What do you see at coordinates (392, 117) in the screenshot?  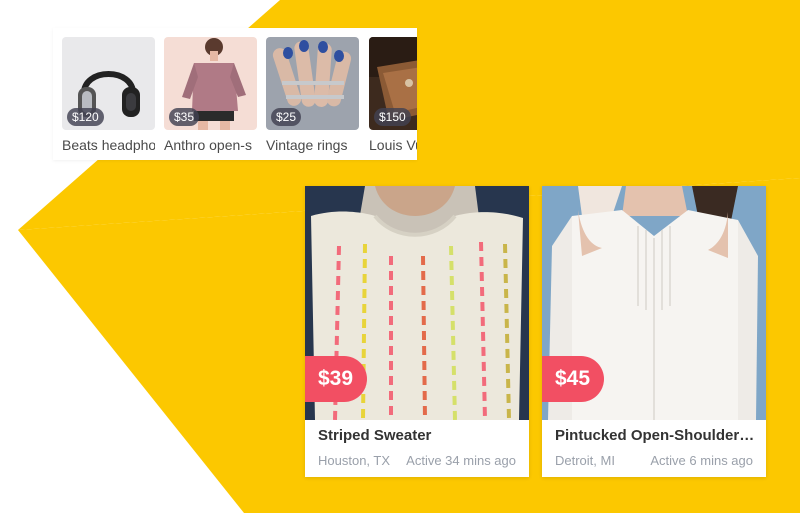 I see `thumb-price-badge: $150` at bounding box center [392, 117].